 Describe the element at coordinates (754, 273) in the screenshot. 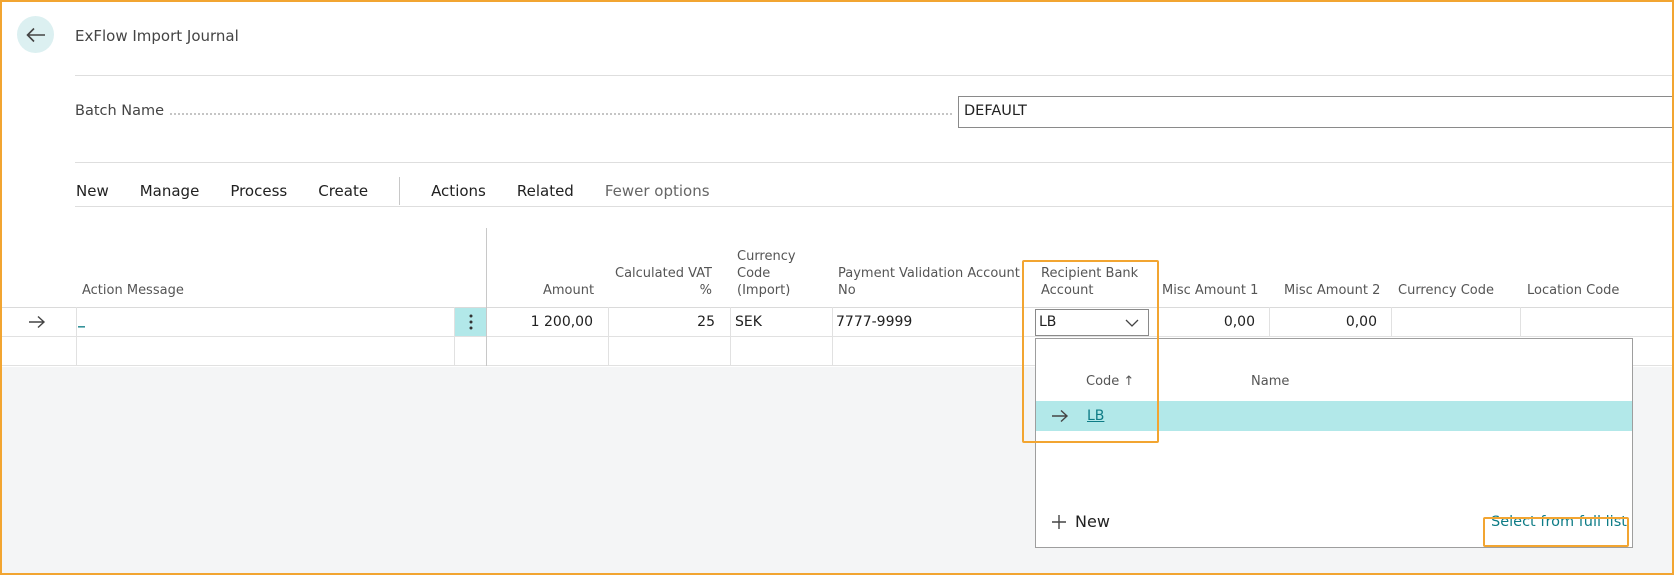

I see `col-cci-line2: Code` at that location.